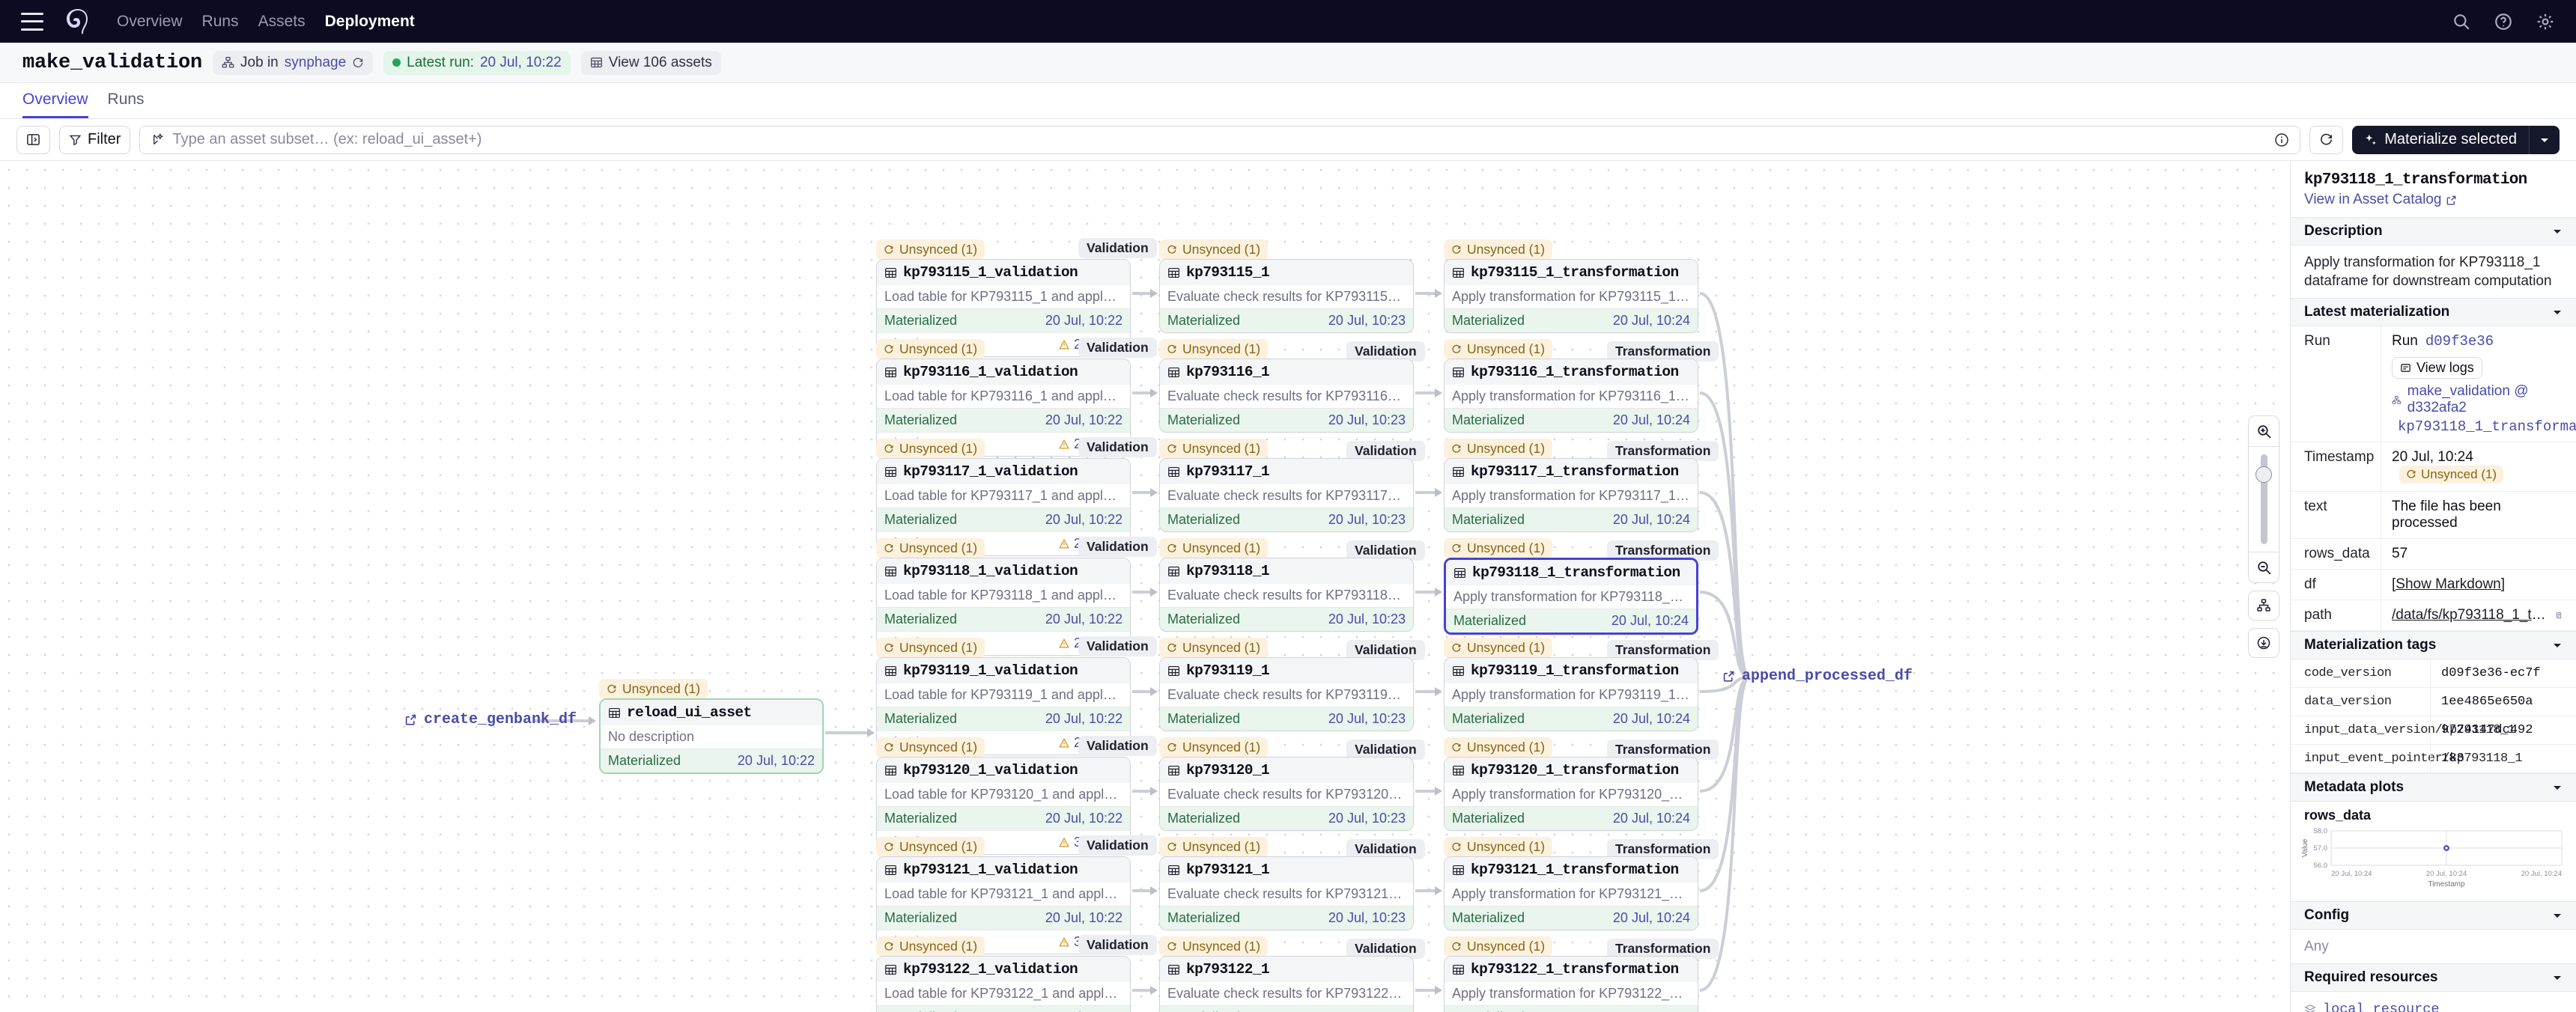 This screenshot has width=2576, height=1012. I want to click on hamburger-menu-icon, so click(32, 22).